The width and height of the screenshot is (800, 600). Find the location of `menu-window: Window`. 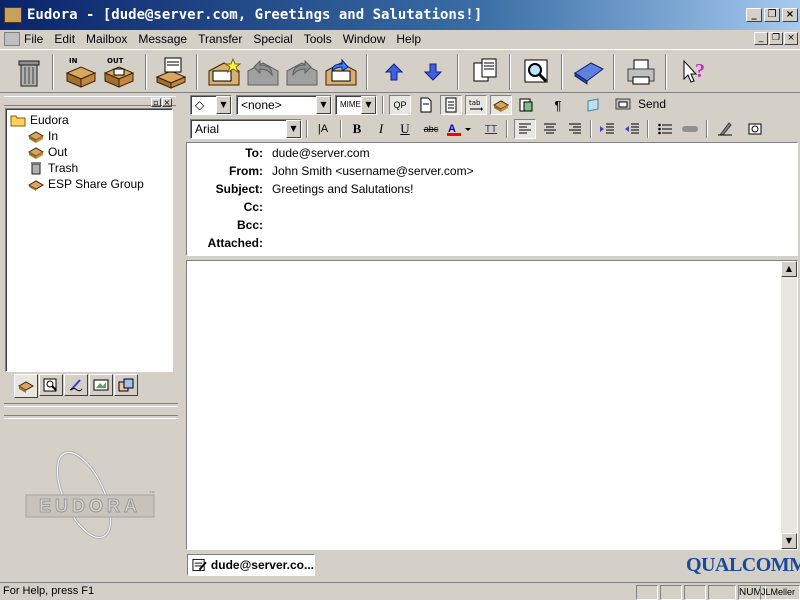

menu-window: Window is located at coordinates (364, 39).